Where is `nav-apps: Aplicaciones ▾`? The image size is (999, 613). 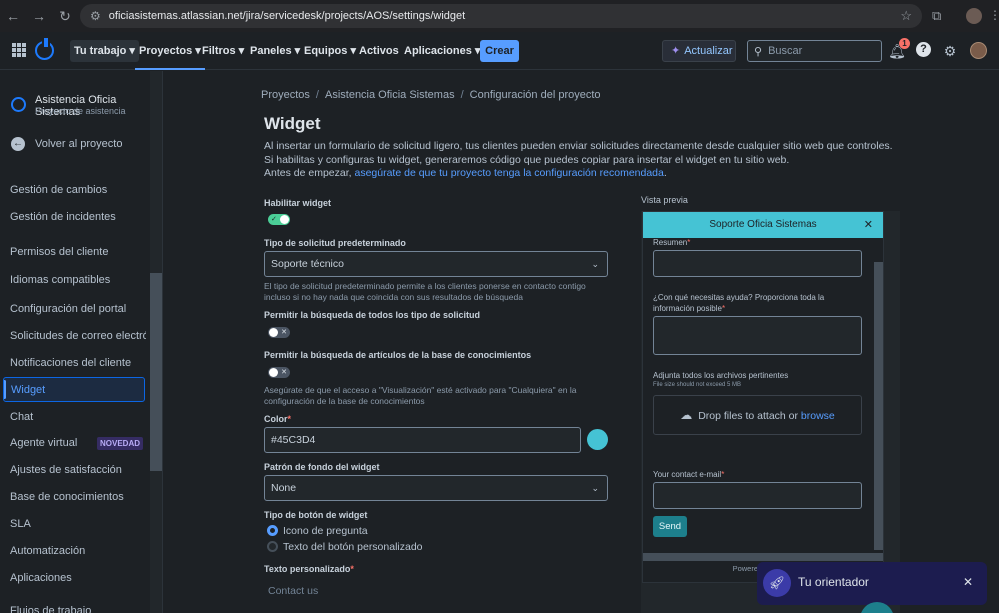 nav-apps: Aplicaciones ▾ is located at coordinates (442, 51).